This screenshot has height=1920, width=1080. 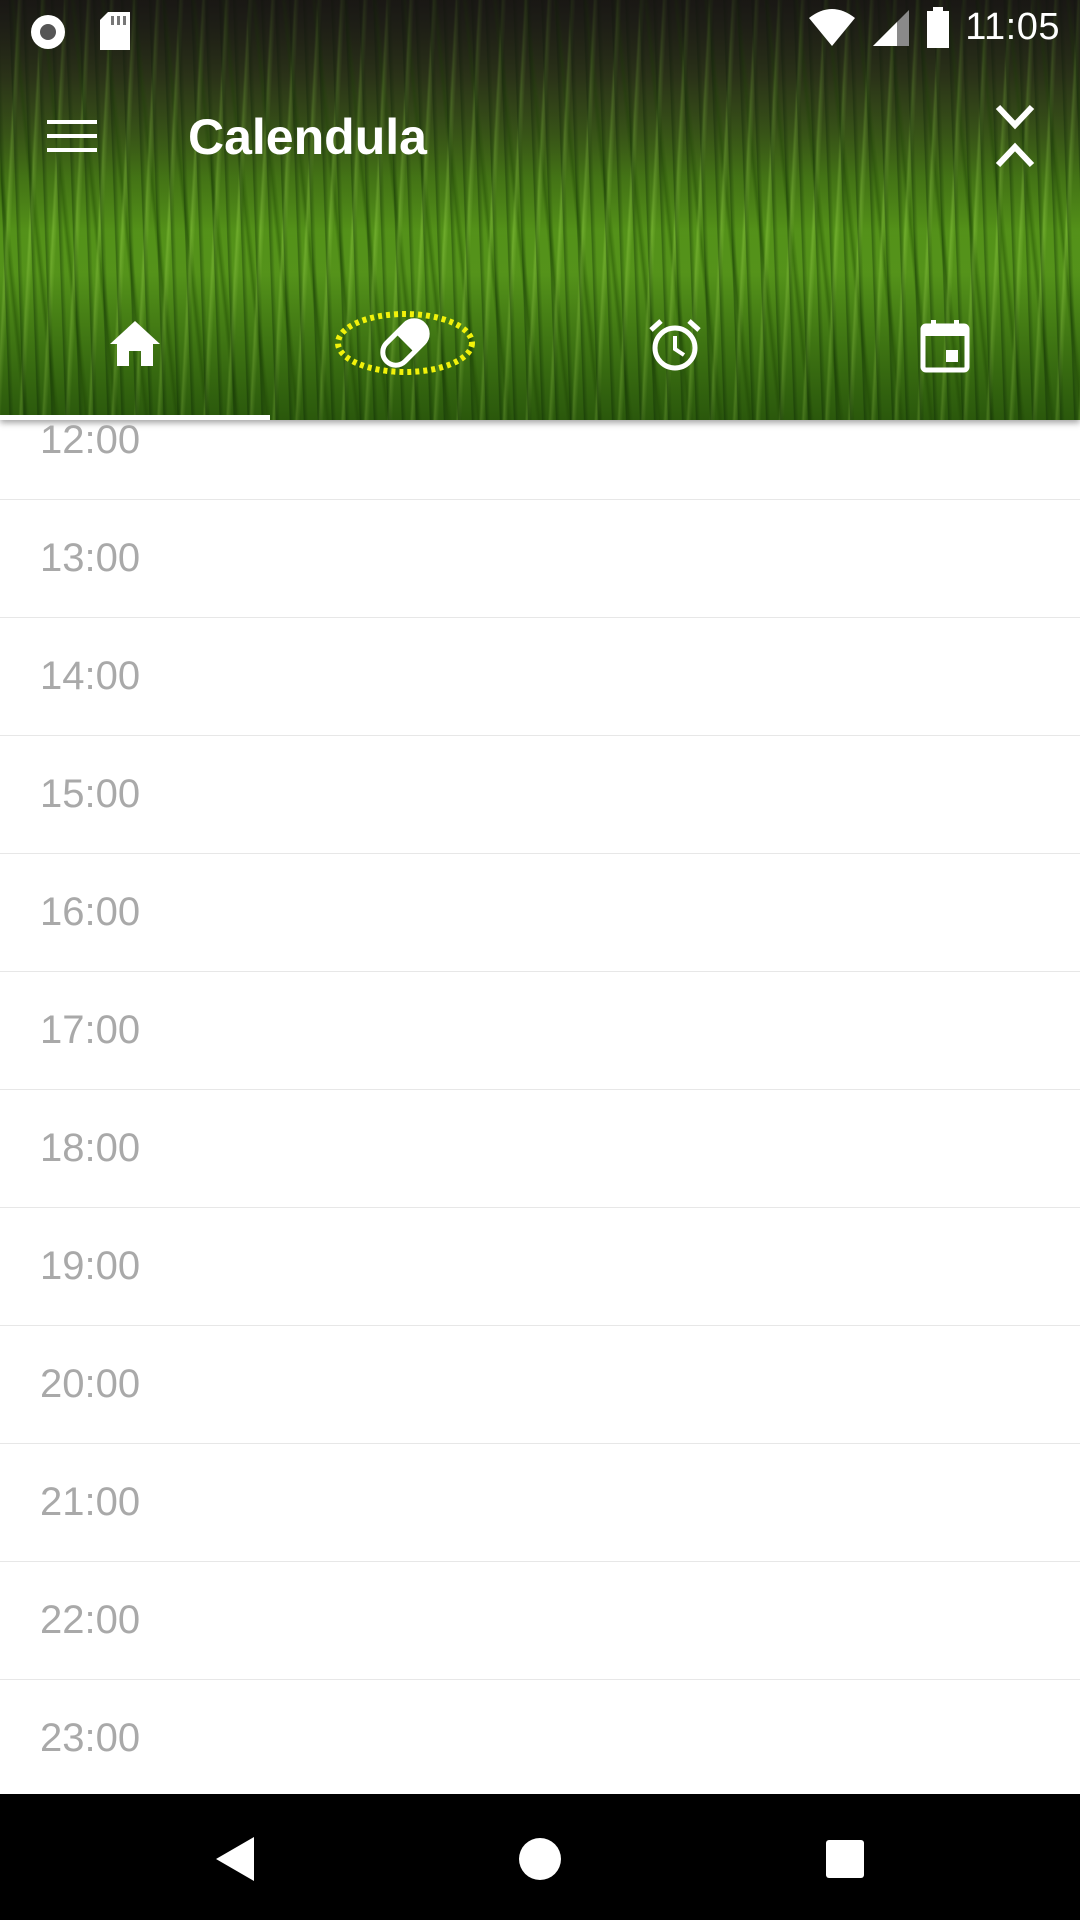 I want to click on tab-medicines, so click(x=405, y=356).